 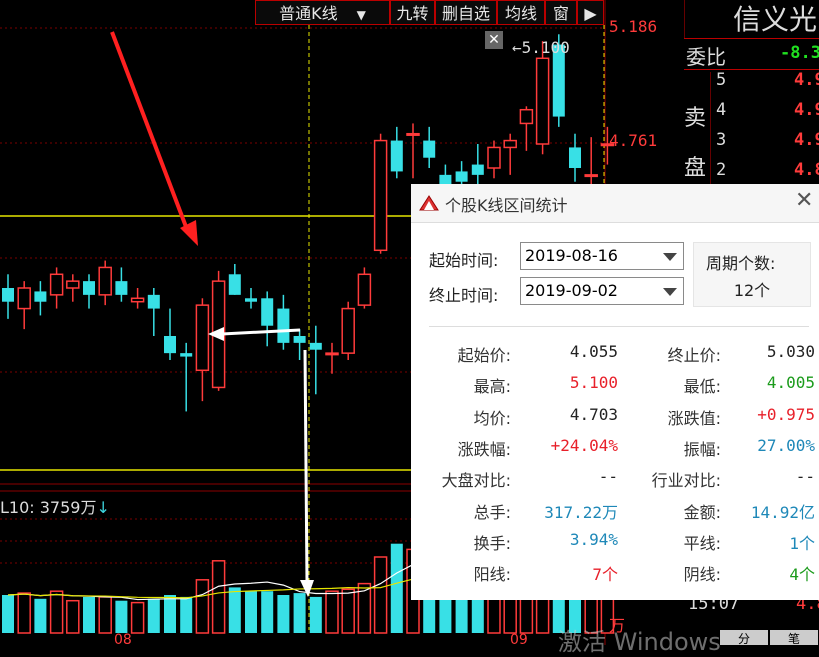 I want to click on tab-bi: 笔, so click(x=794, y=638).